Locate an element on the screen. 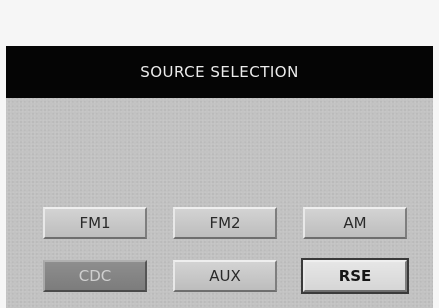 The image size is (439, 308). fm1-source-button: FM1 is located at coordinates (95, 223).